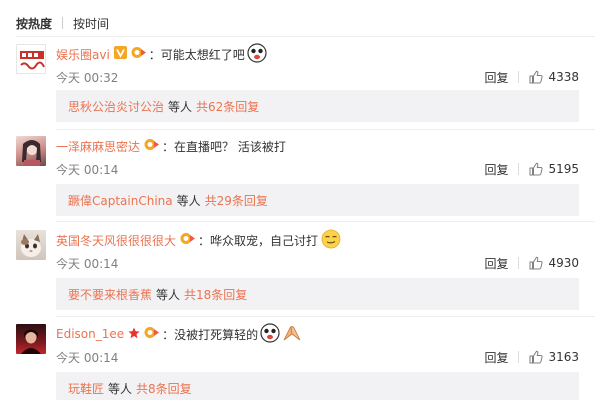 This screenshot has height=400, width=595. I want to click on sub-reply-user: 要不要来根香蕉, so click(110, 294).